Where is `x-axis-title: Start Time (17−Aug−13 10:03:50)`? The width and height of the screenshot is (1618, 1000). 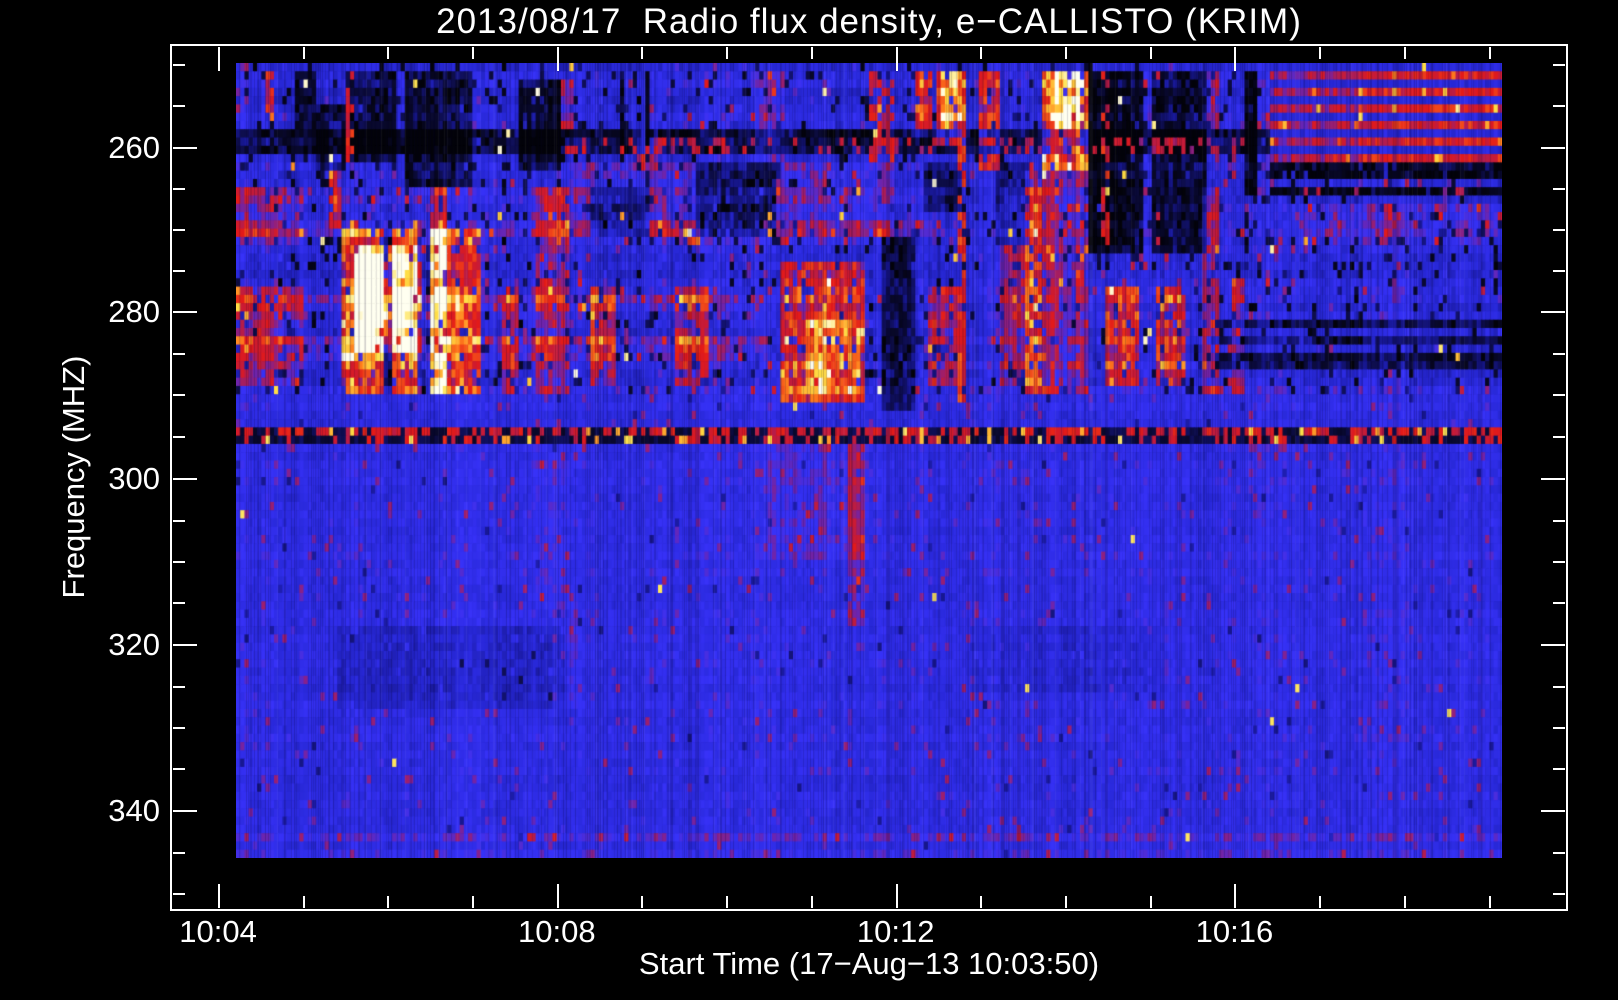
x-axis-title: Start Time (17−Aug−13 10:03:50) is located at coordinates (869, 963).